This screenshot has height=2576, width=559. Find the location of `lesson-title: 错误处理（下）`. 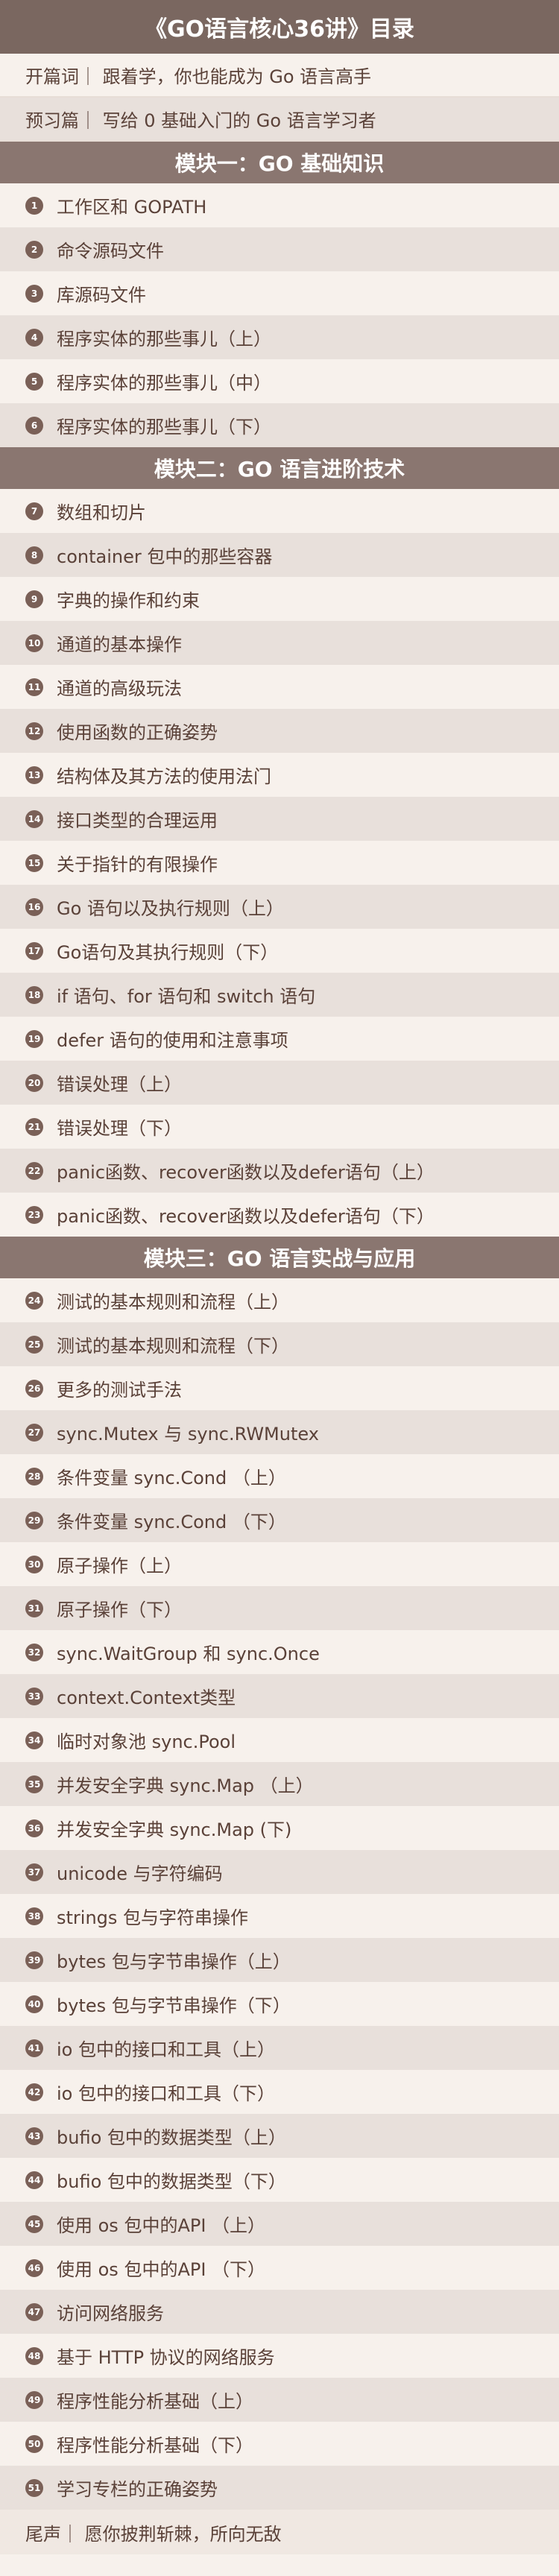

lesson-title: 错误处理（下） is located at coordinates (119, 1128).